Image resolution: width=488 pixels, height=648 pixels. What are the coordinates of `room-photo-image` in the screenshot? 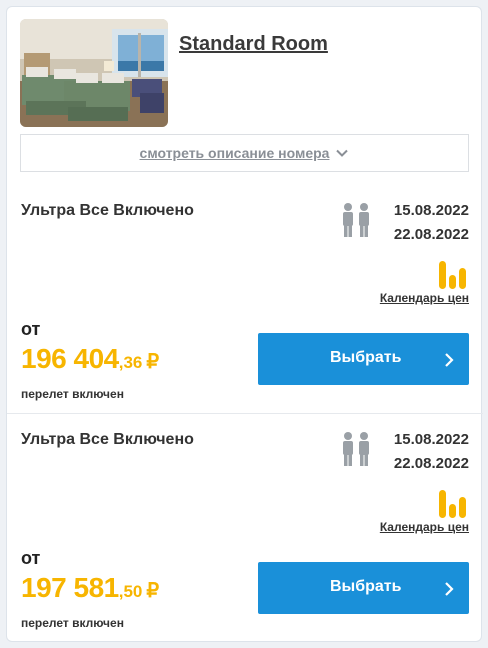 It's located at (94, 73).